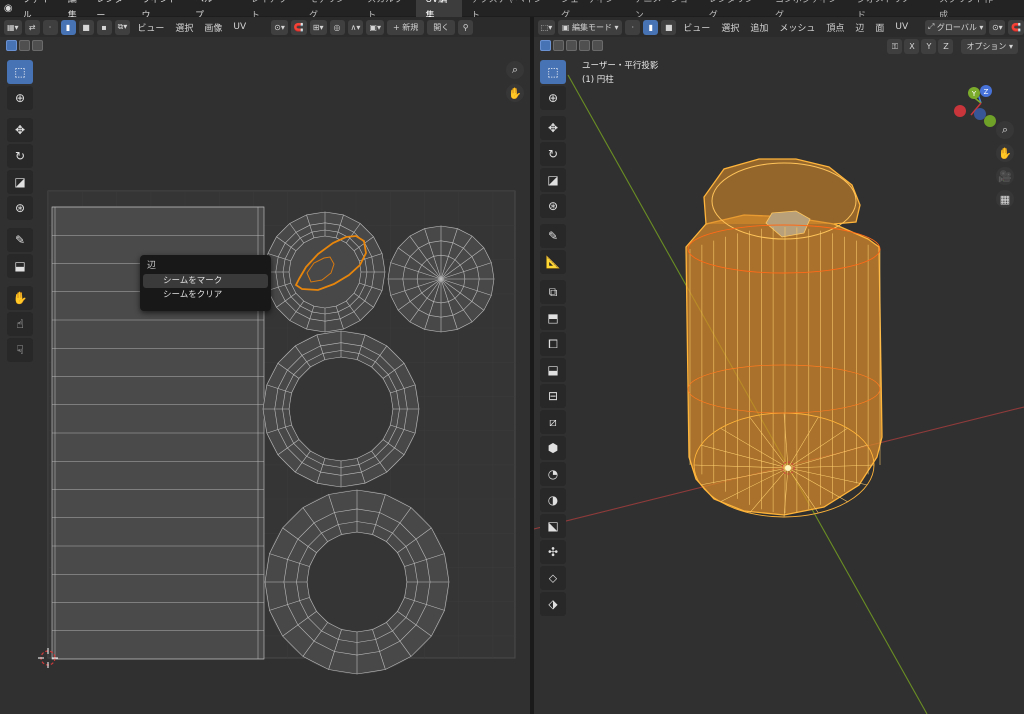 The width and height of the screenshot is (1024, 714). I want to click on menu-add: 追加, so click(759, 27).